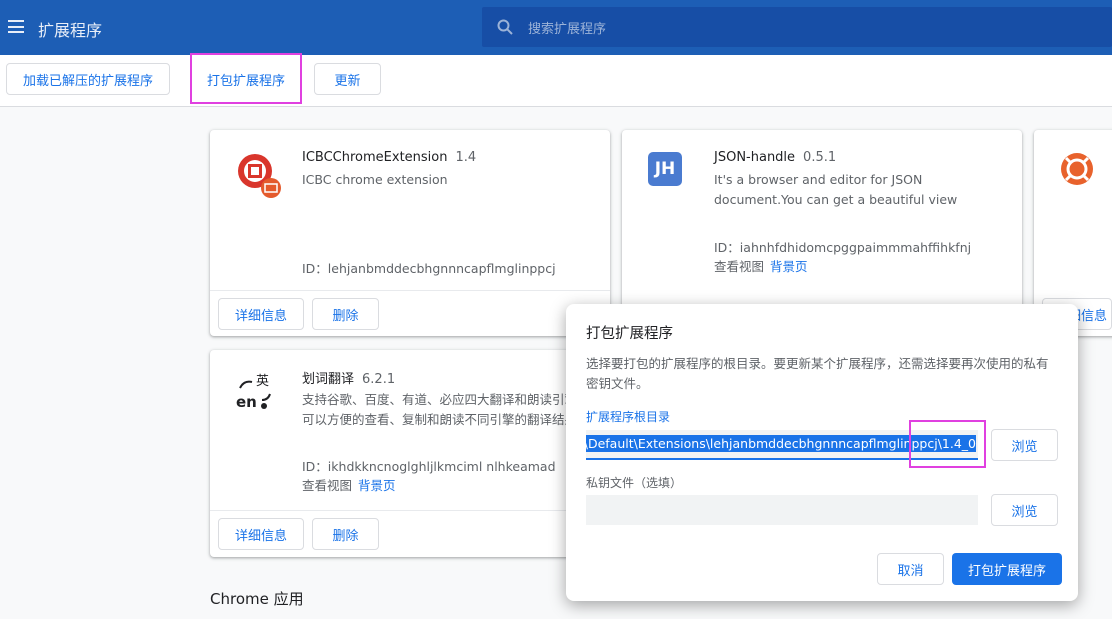 The width and height of the screenshot is (1112, 619). What do you see at coordinates (629, 334) in the screenshot?
I see `dialog-title: 打包扩展程序` at bounding box center [629, 334].